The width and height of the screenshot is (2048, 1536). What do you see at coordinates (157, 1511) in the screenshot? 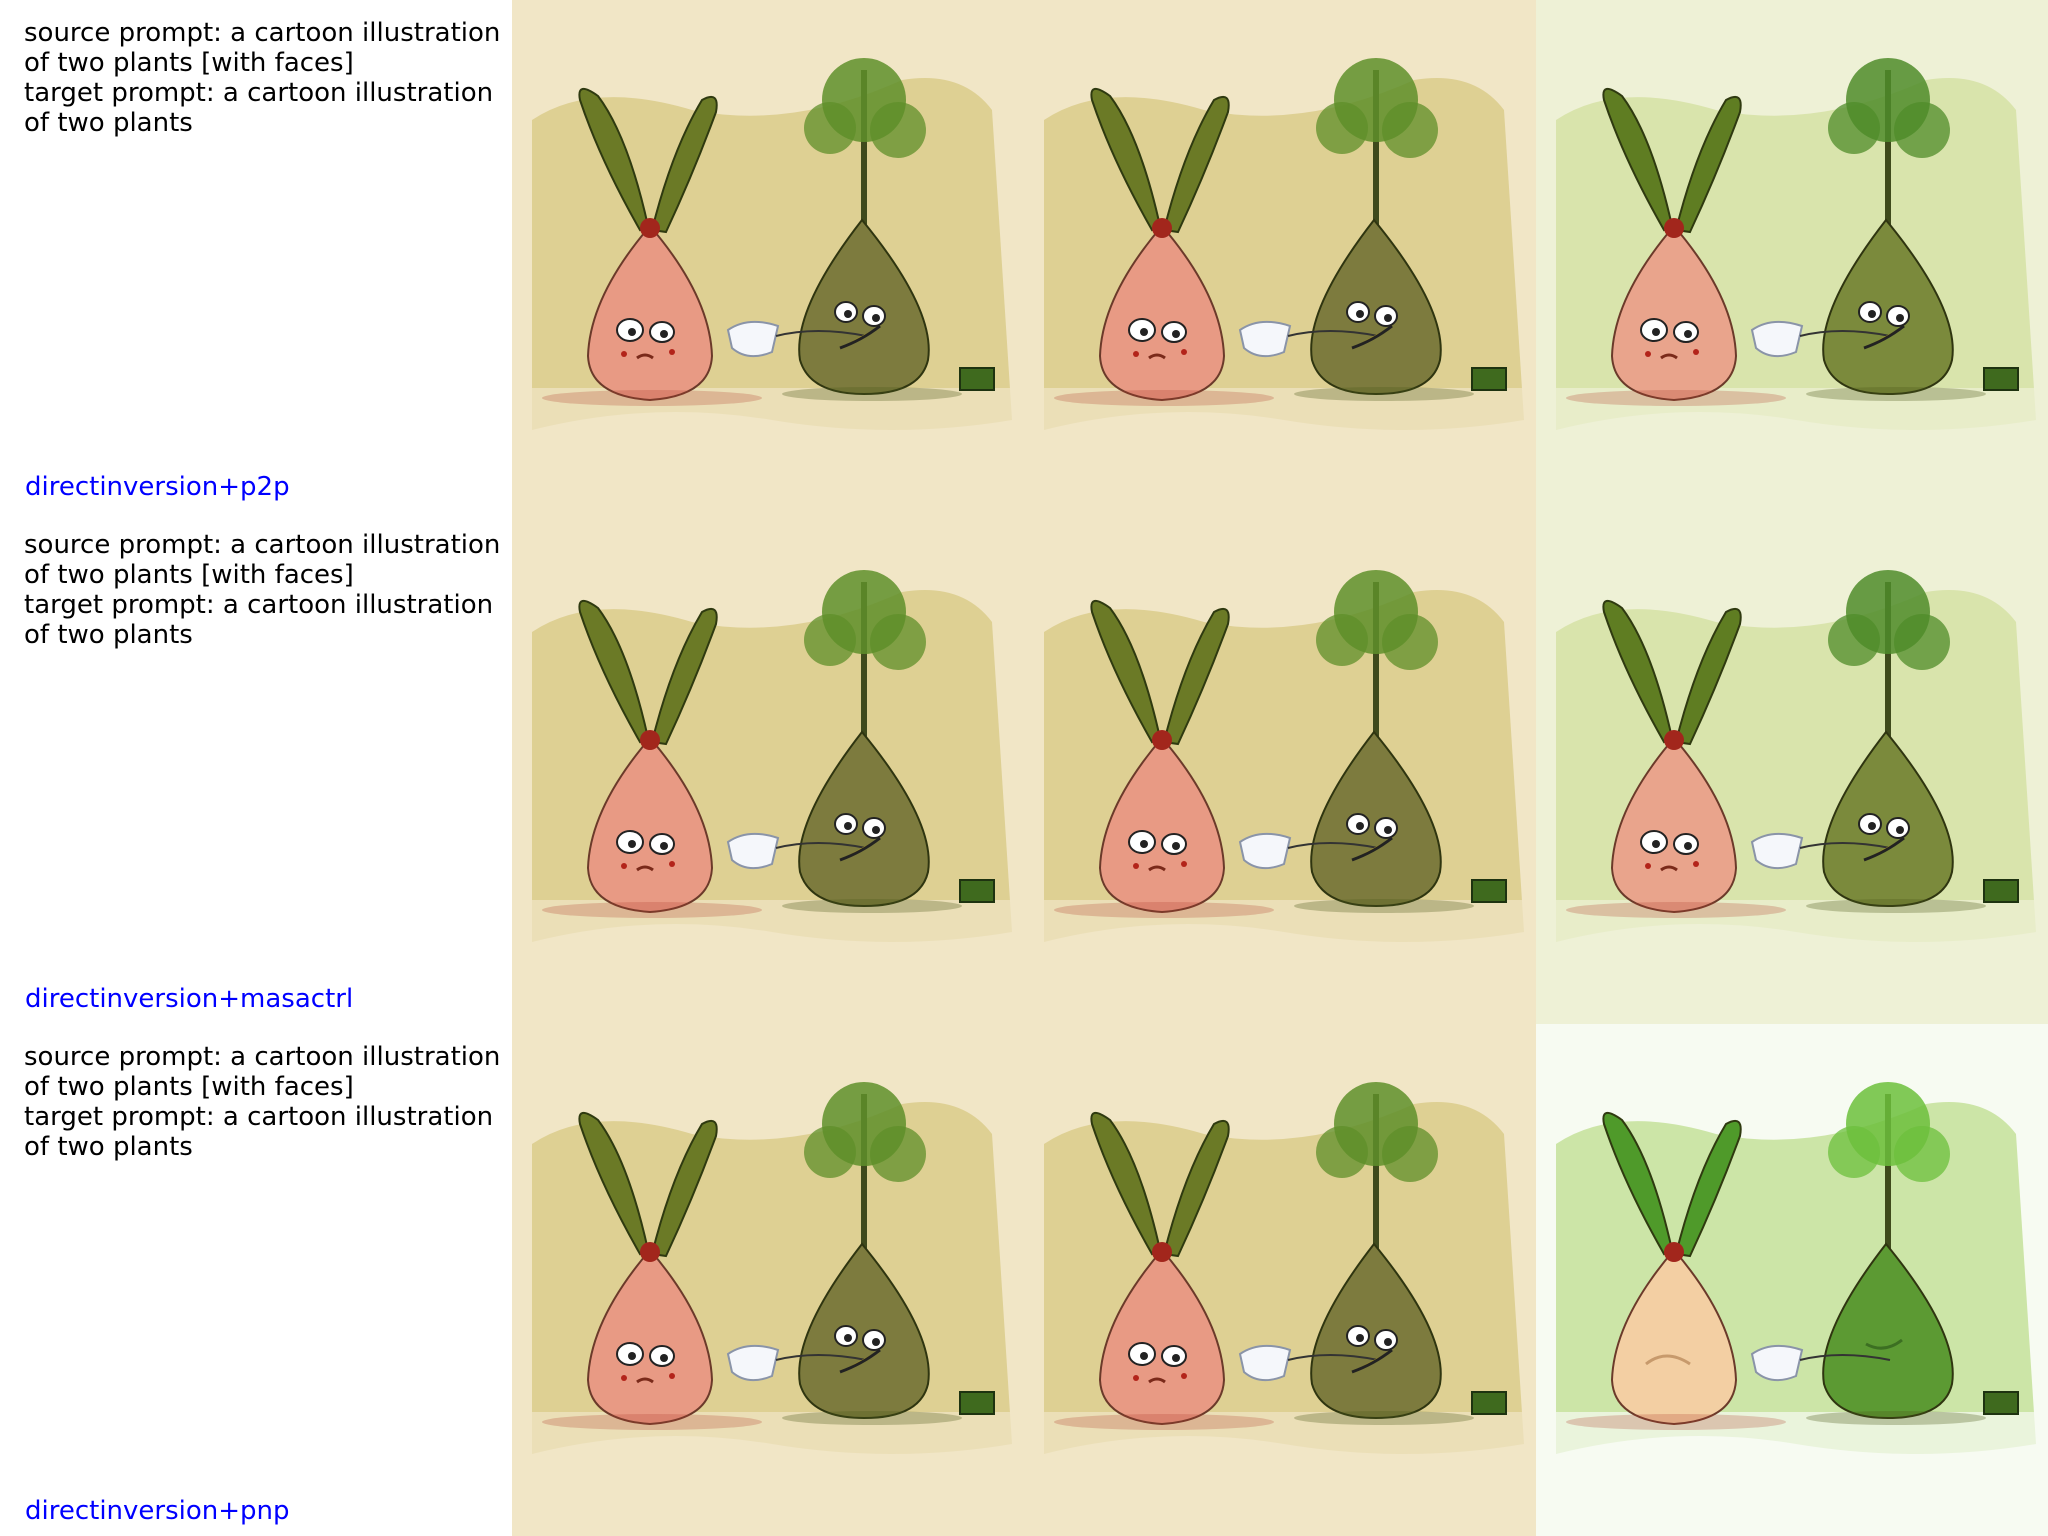
I see `method-label: directinversion+pnp` at bounding box center [157, 1511].